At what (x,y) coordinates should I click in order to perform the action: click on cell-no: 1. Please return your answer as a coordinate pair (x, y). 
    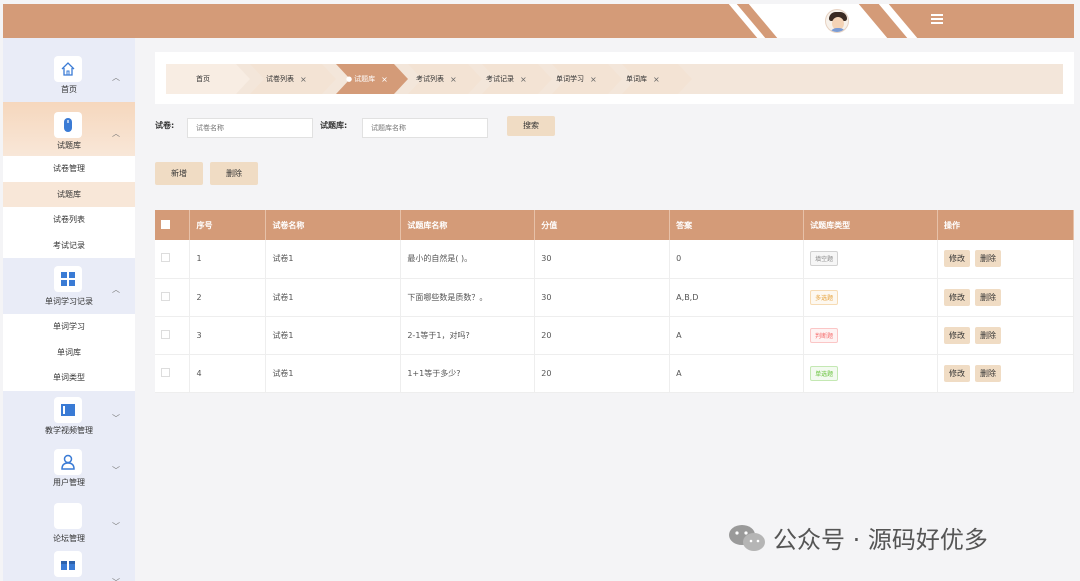
    Looking at the image, I should click on (228, 259).